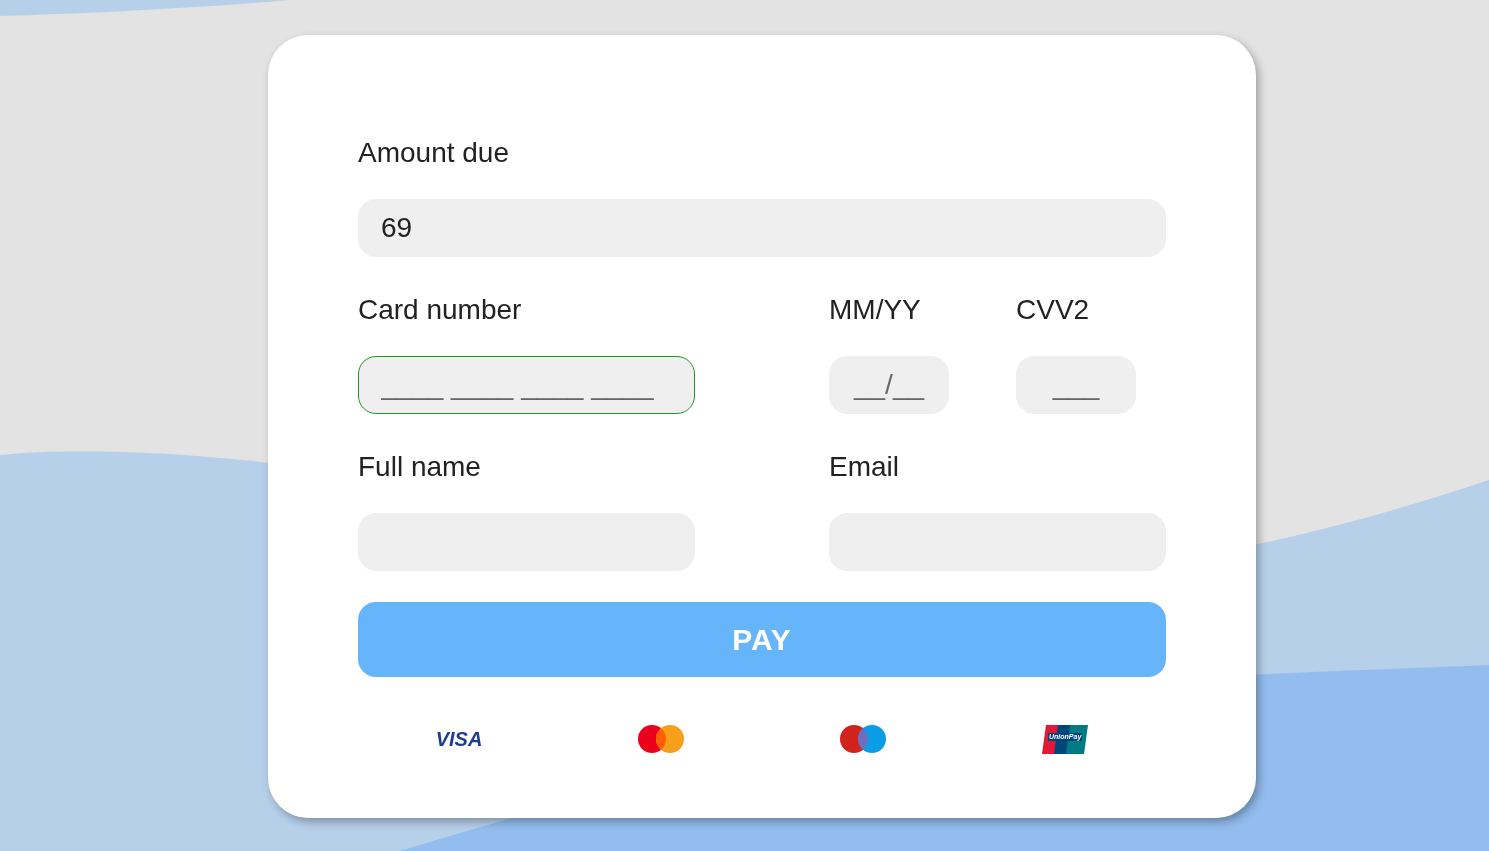 The height and width of the screenshot is (851, 1489). What do you see at coordinates (1053, 310) in the screenshot?
I see `field-label: CVV2` at bounding box center [1053, 310].